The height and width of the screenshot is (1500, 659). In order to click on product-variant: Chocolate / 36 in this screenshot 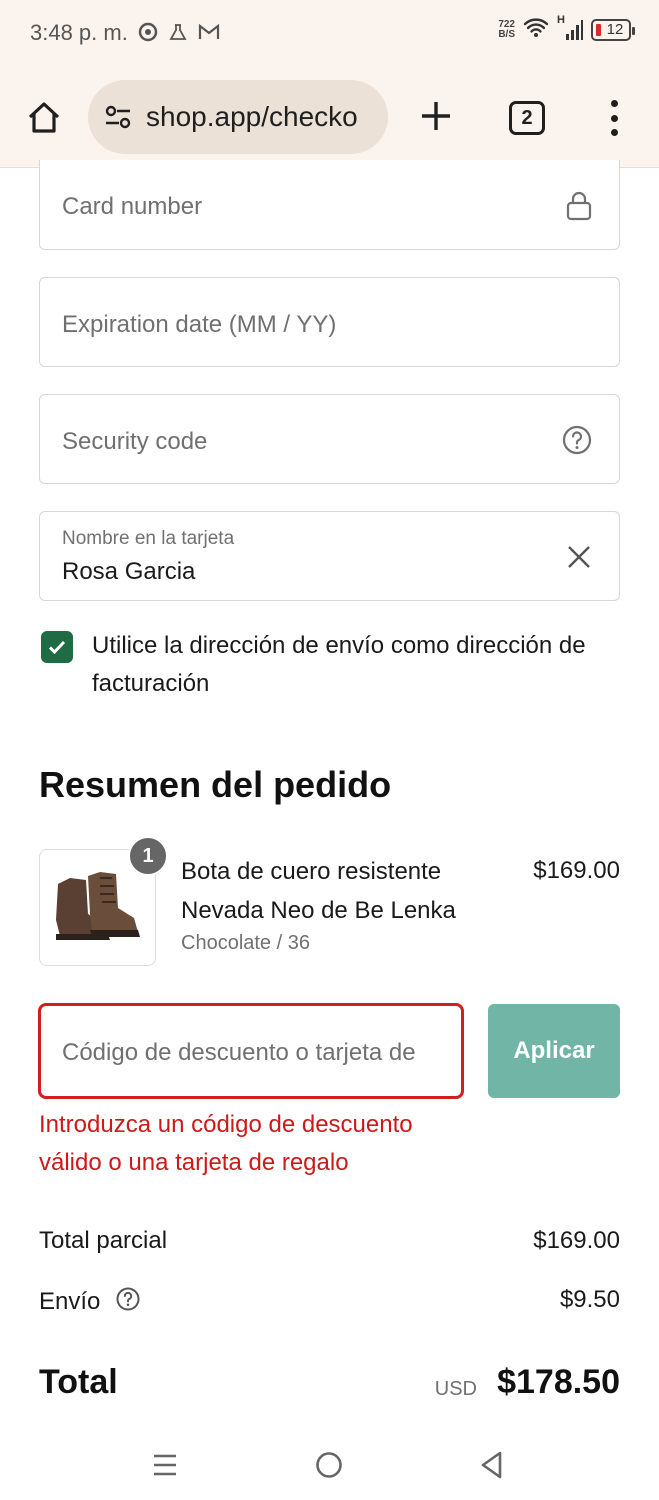, I will do `click(245, 943)`.